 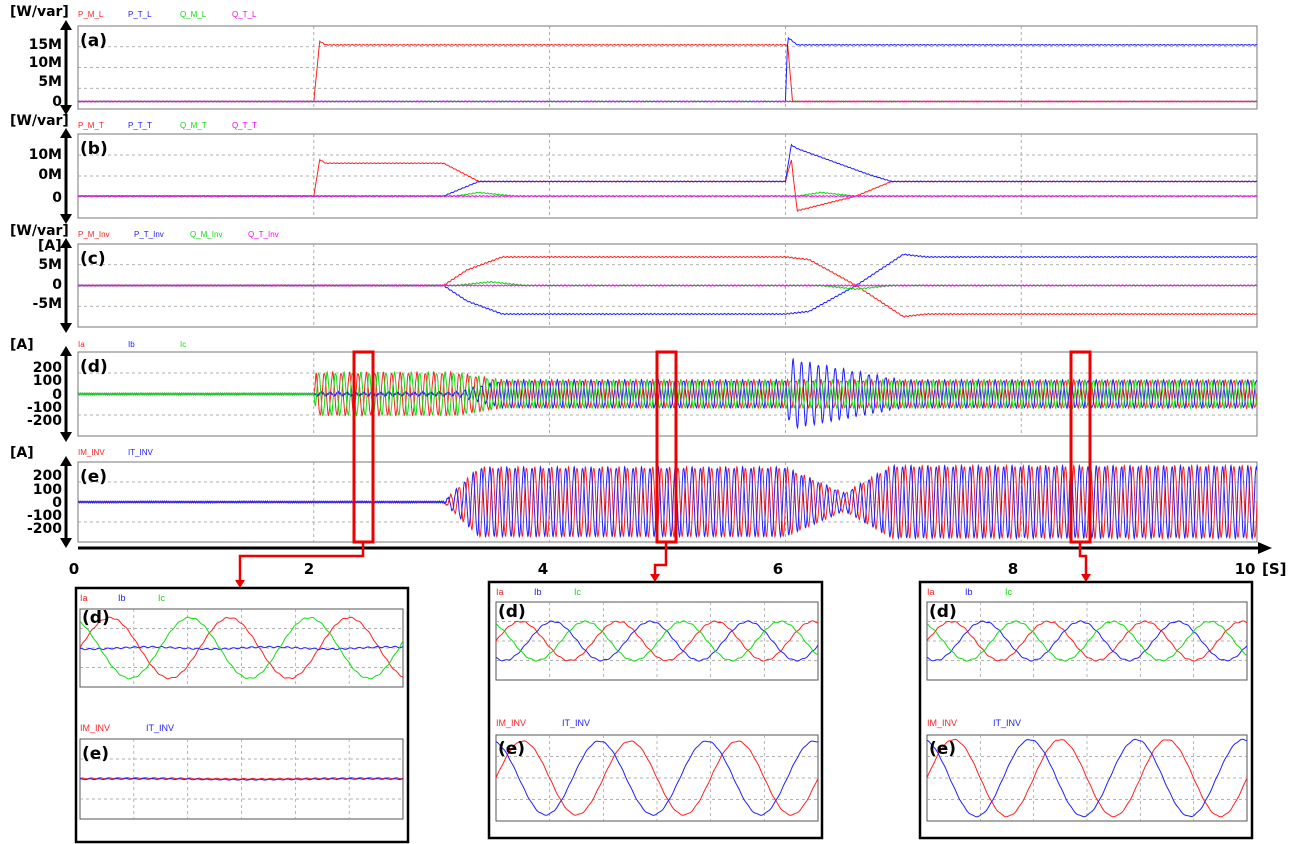 I want to click on legend-entry: Q_M_Inv, so click(x=206, y=234).